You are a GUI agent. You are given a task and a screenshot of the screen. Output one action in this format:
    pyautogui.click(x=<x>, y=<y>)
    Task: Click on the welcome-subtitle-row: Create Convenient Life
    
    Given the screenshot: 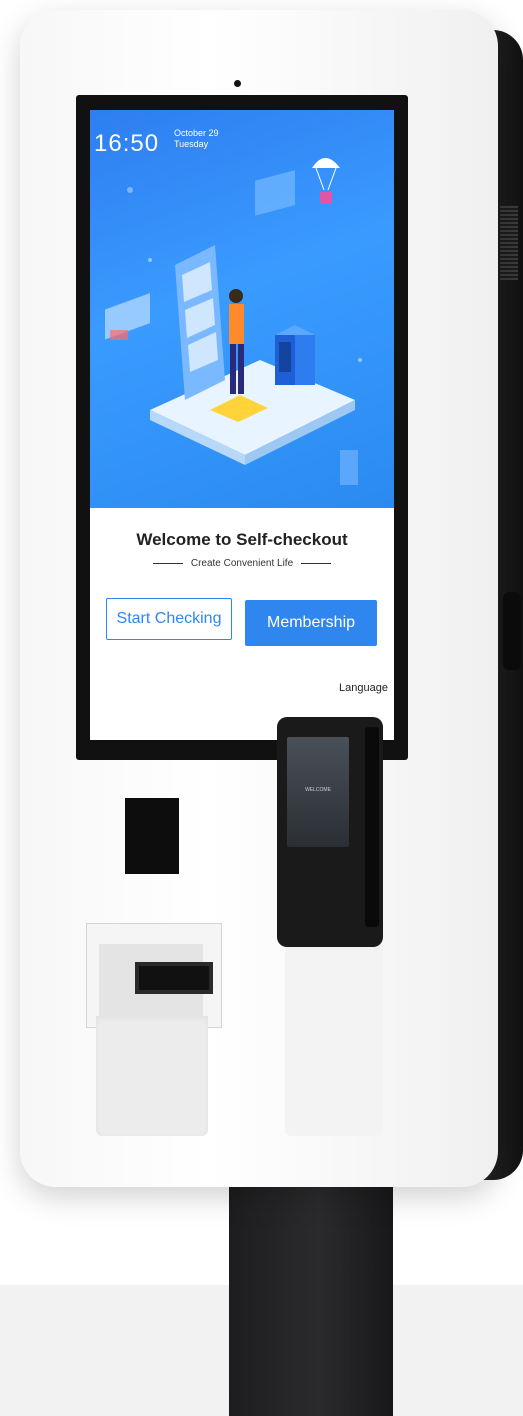 What is the action you would take?
    pyautogui.click(x=242, y=563)
    